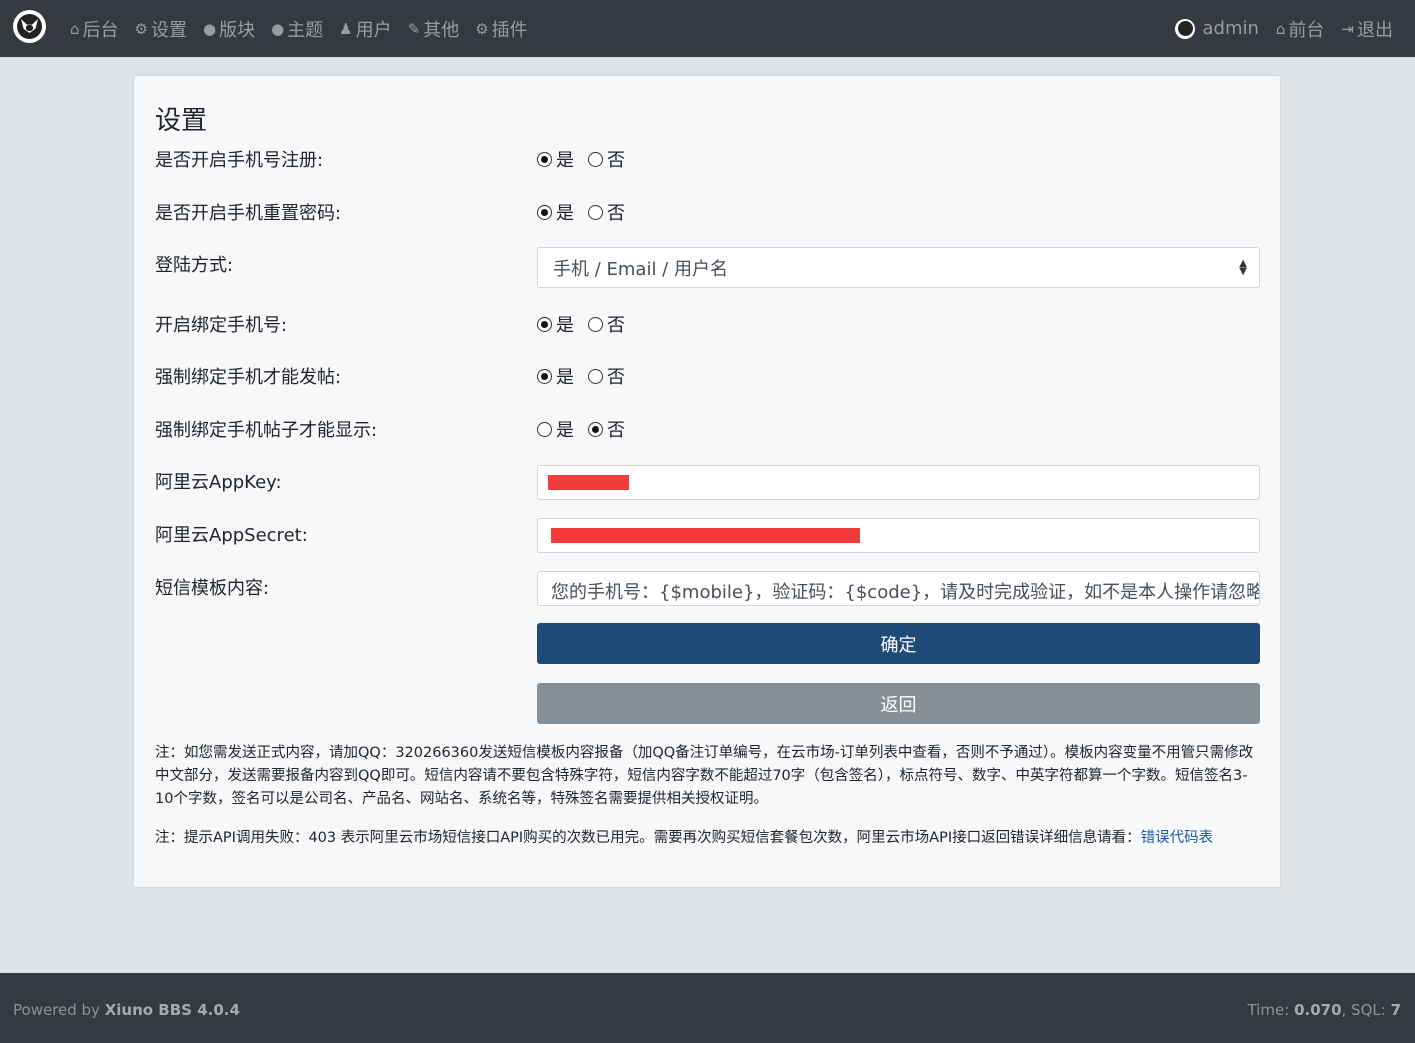 This screenshot has height=1043, width=1415. I want to click on force-bind-view-radios: 是 否, so click(588, 429).